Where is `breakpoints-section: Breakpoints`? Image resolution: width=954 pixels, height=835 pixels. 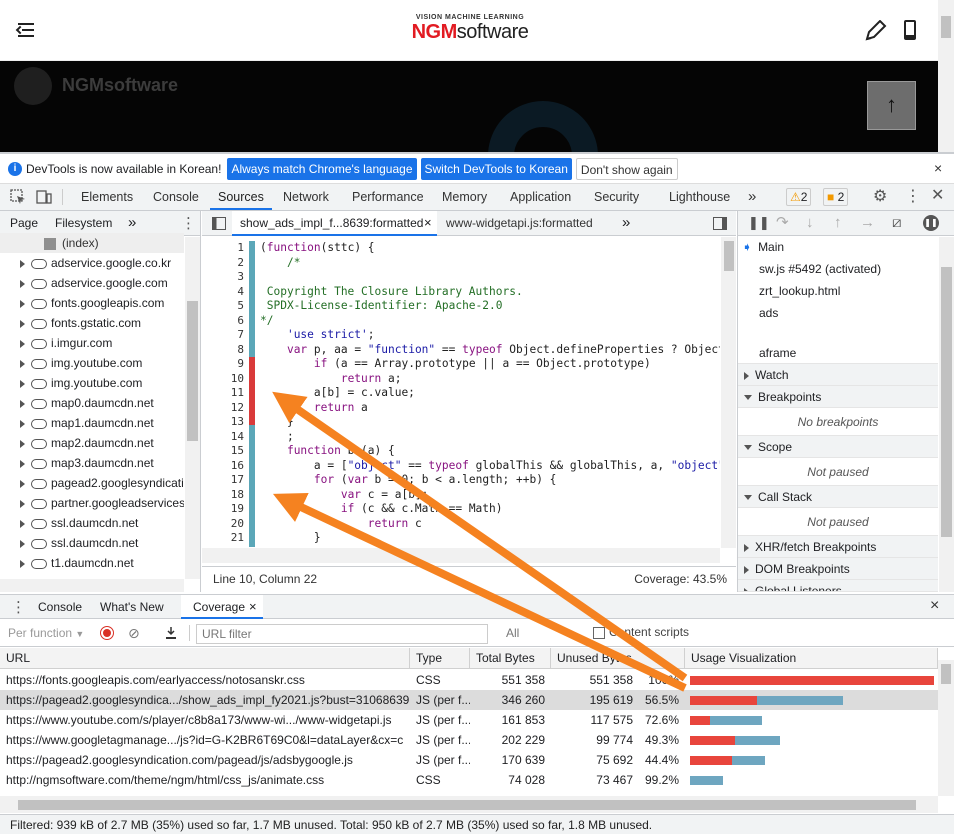
breakpoints-section: Breakpoints is located at coordinates (838, 397).